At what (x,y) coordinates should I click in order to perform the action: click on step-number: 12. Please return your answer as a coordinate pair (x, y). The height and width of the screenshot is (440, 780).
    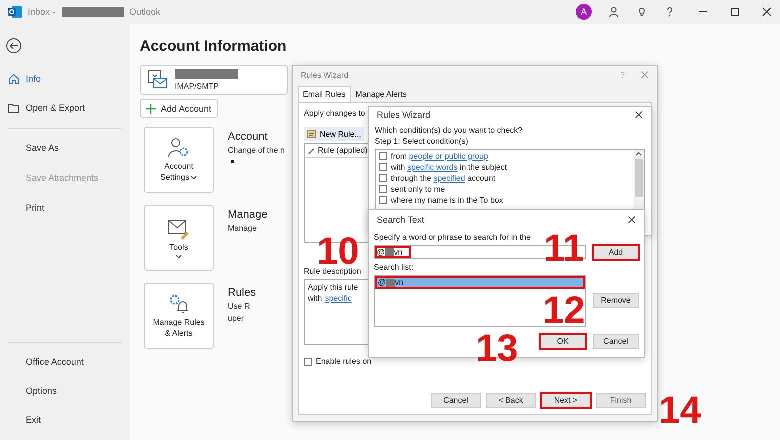
    Looking at the image, I should click on (564, 311).